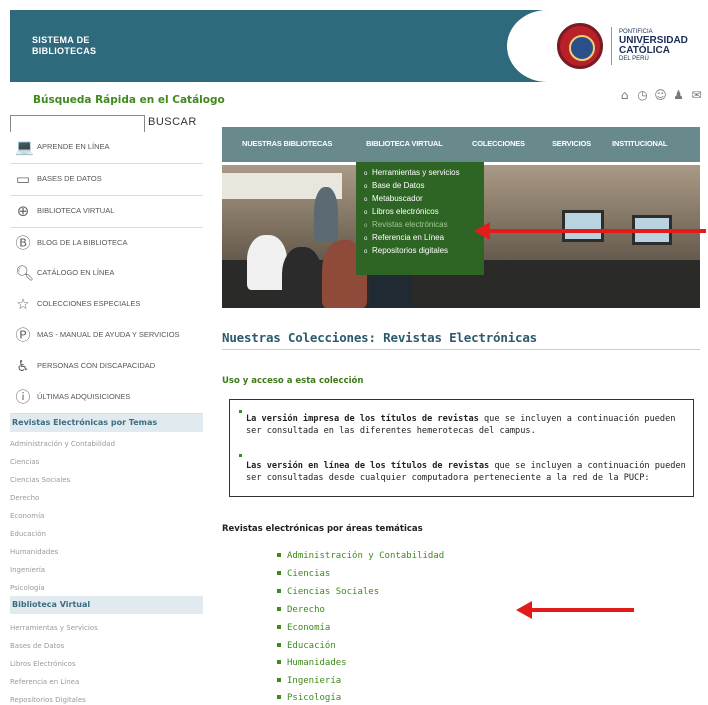 Image resolution: width=708 pixels, height=705 pixels. I want to click on sidebar-virtual-link: Bases de Datos, so click(37, 646).